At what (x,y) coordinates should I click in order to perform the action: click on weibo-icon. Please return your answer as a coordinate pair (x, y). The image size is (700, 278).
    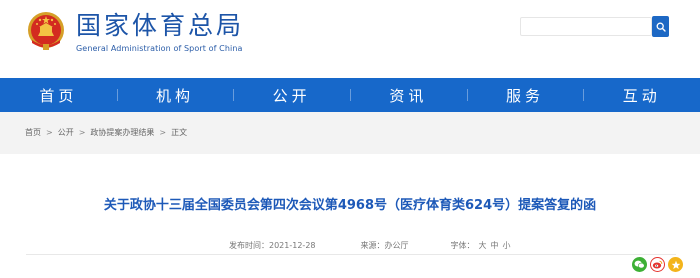
    Looking at the image, I should click on (657, 264).